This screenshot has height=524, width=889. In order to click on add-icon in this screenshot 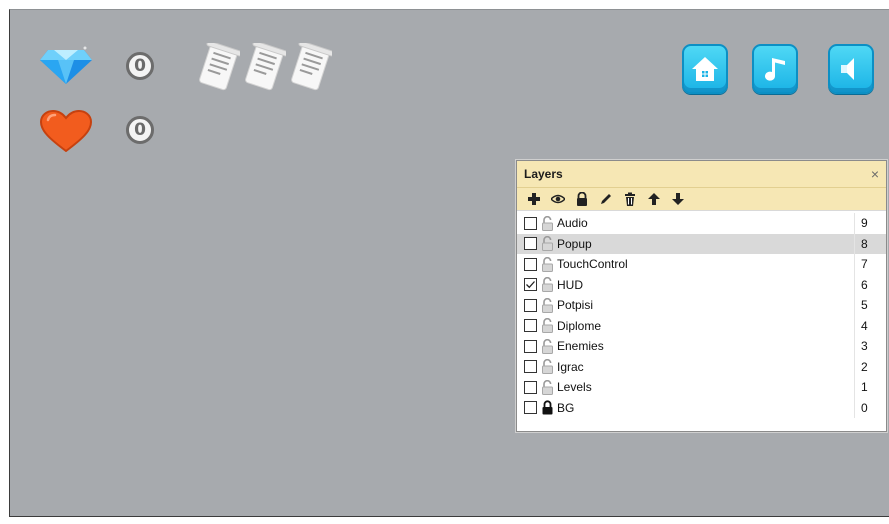, I will do `click(533, 199)`.